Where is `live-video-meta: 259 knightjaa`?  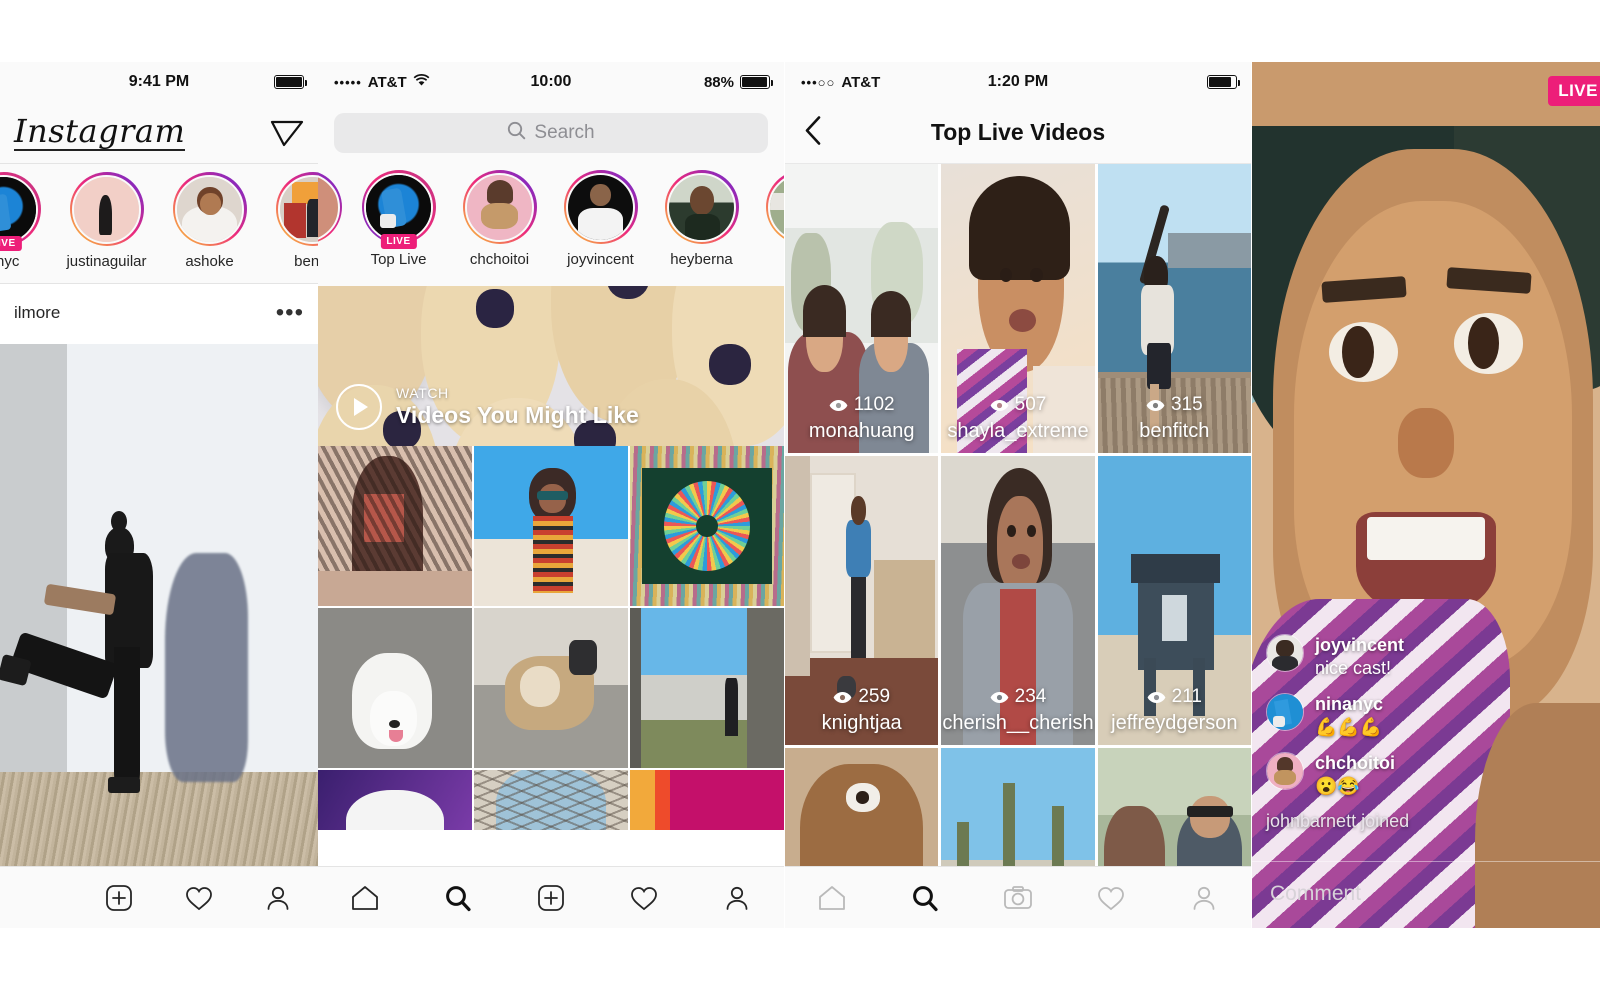 live-video-meta: 259 knightjaa is located at coordinates (861, 710).